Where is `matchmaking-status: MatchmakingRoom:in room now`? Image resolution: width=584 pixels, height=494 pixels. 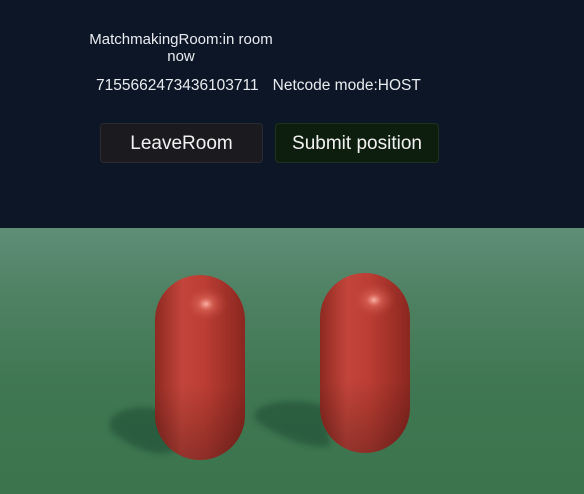
matchmaking-status: MatchmakingRoom:in room now is located at coordinates (181, 48).